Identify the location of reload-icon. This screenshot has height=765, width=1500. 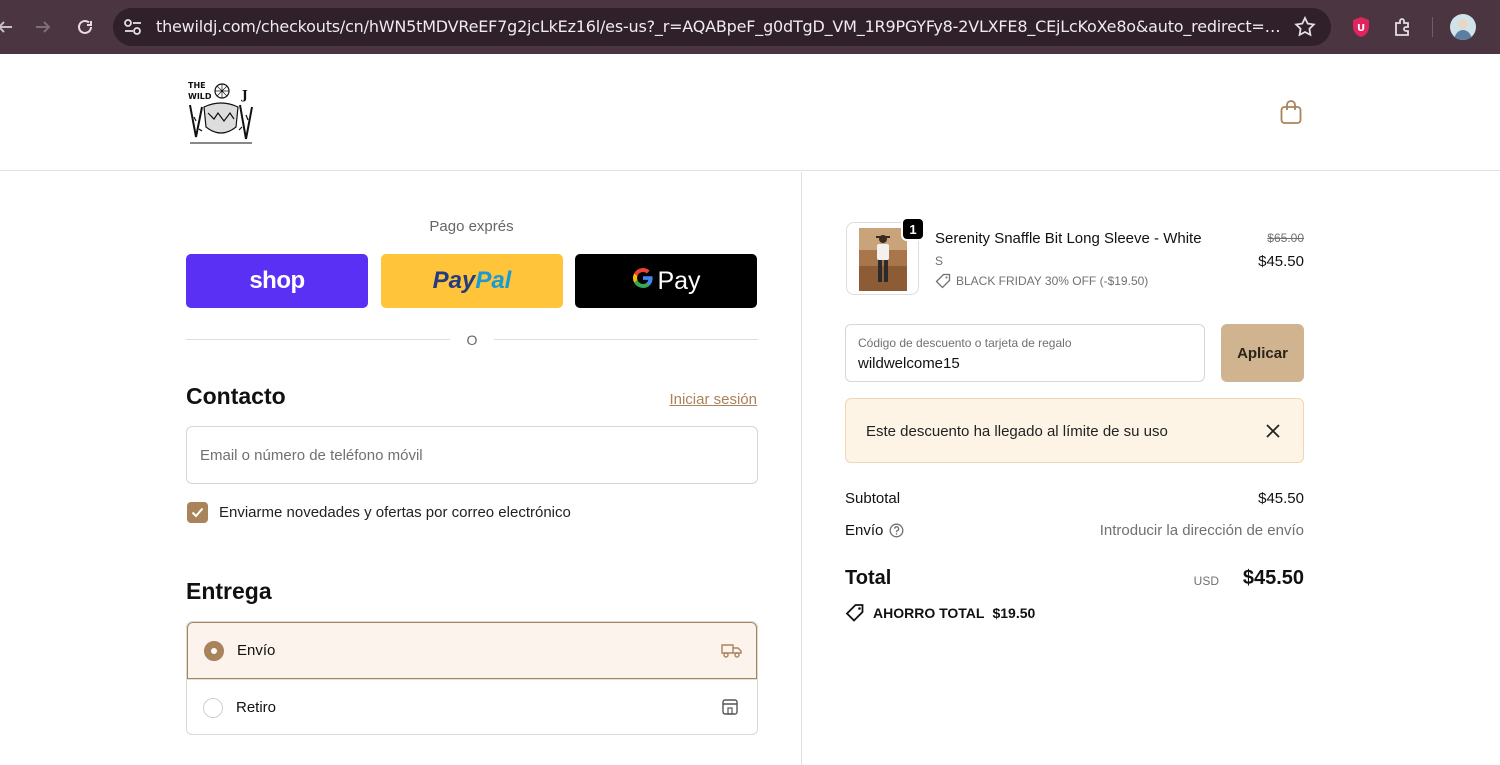
(85, 27).